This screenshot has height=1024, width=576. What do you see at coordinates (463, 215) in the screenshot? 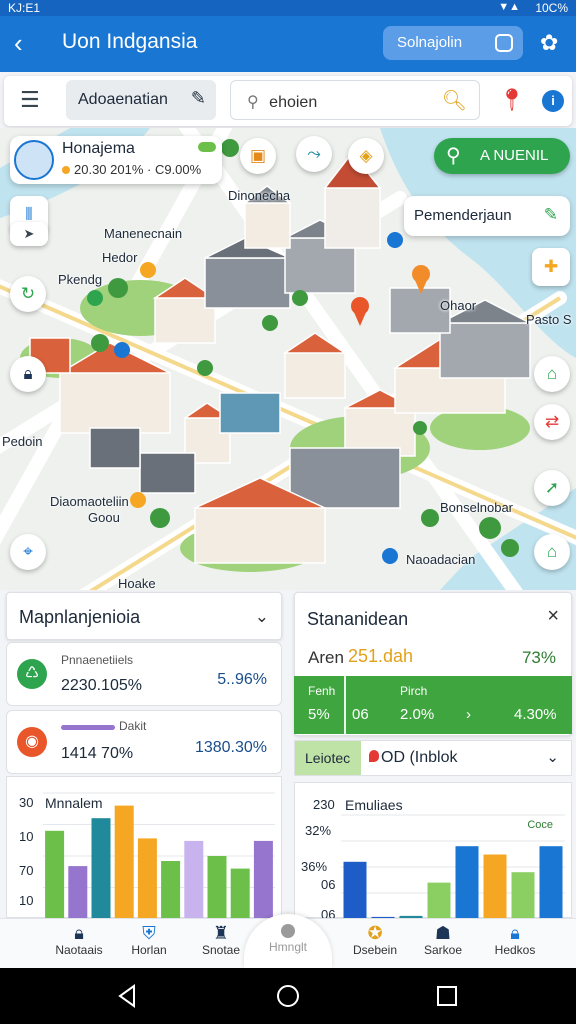
I see `place-card-label: Pemenderjaun` at bounding box center [463, 215].